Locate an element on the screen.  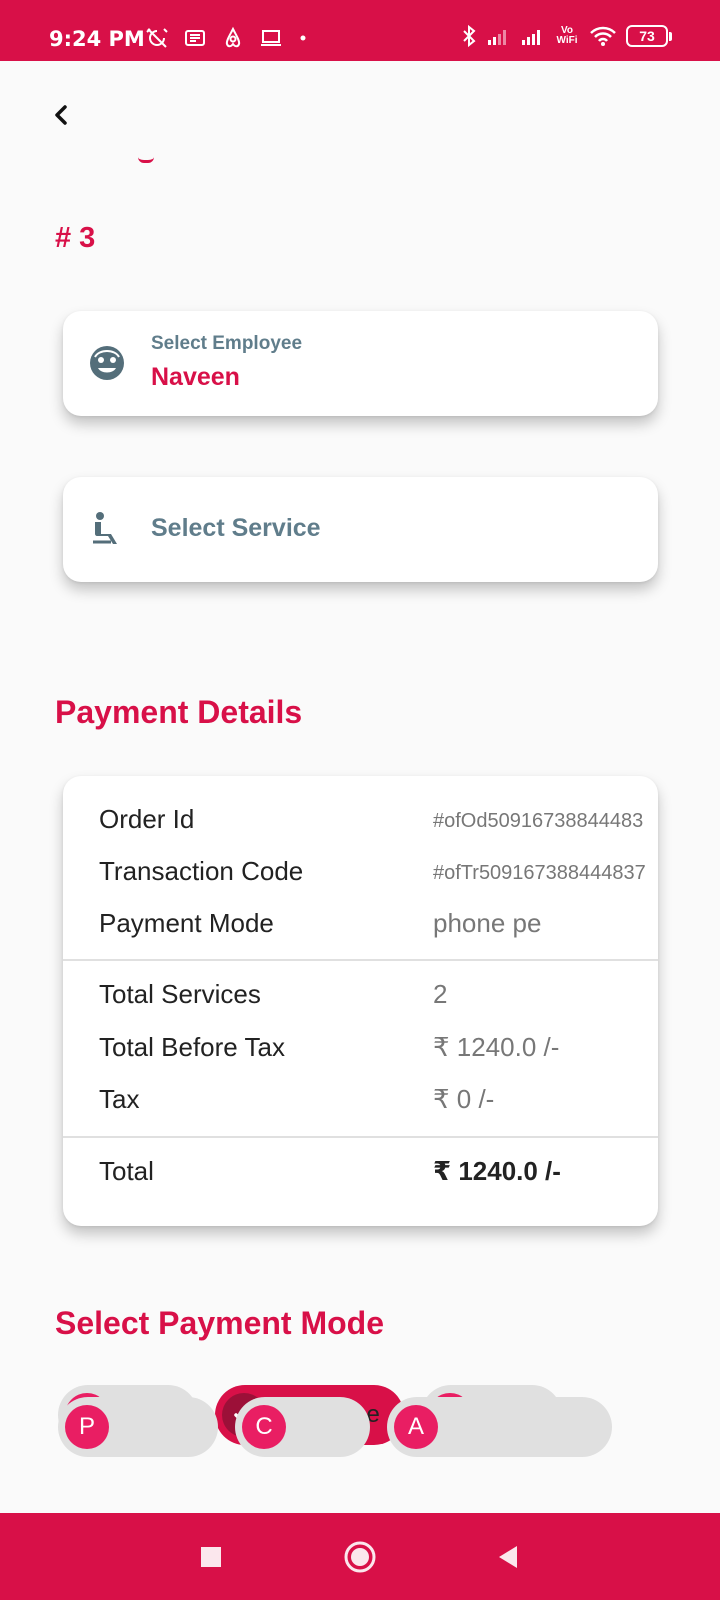
status-time: 9:24 PM is located at coordinates (97, 39).